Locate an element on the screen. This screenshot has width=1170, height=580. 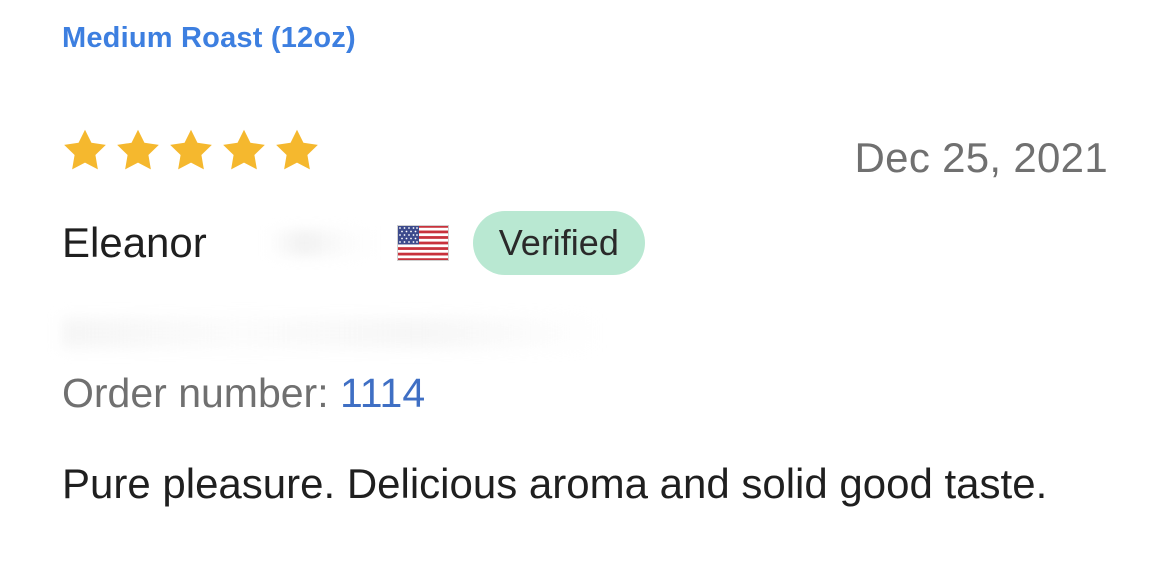
order-number-value: 1114 is located at coordinates (382, 393).